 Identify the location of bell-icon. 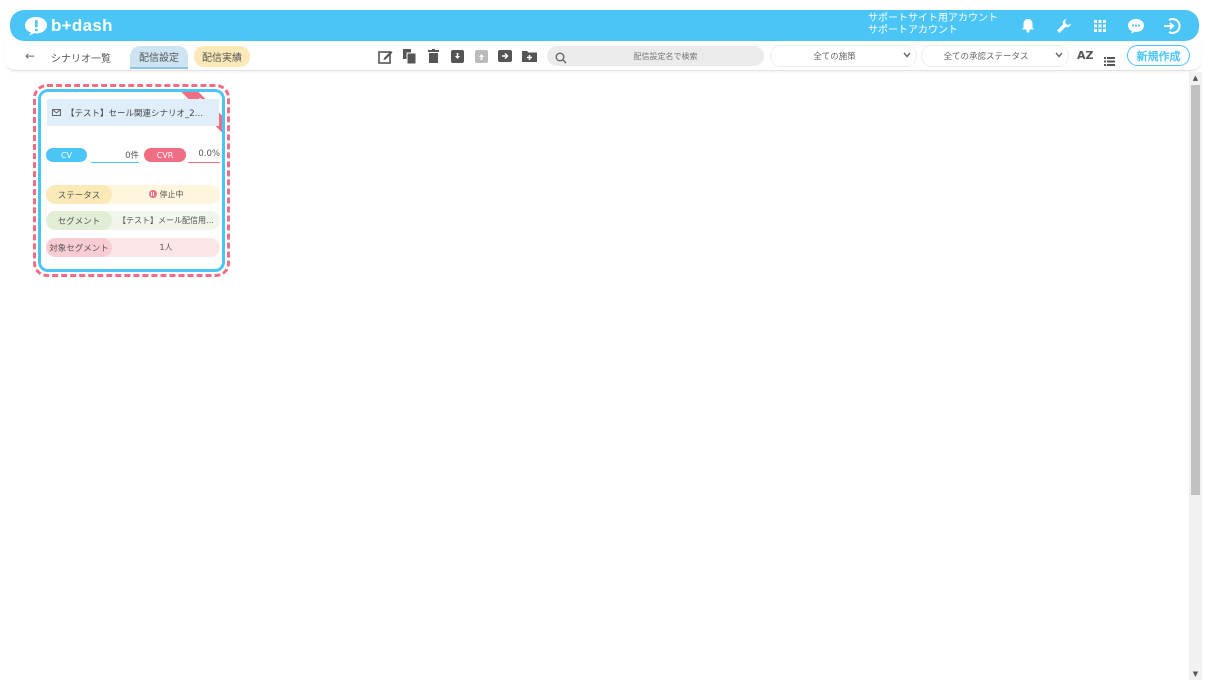
(1028, 25).